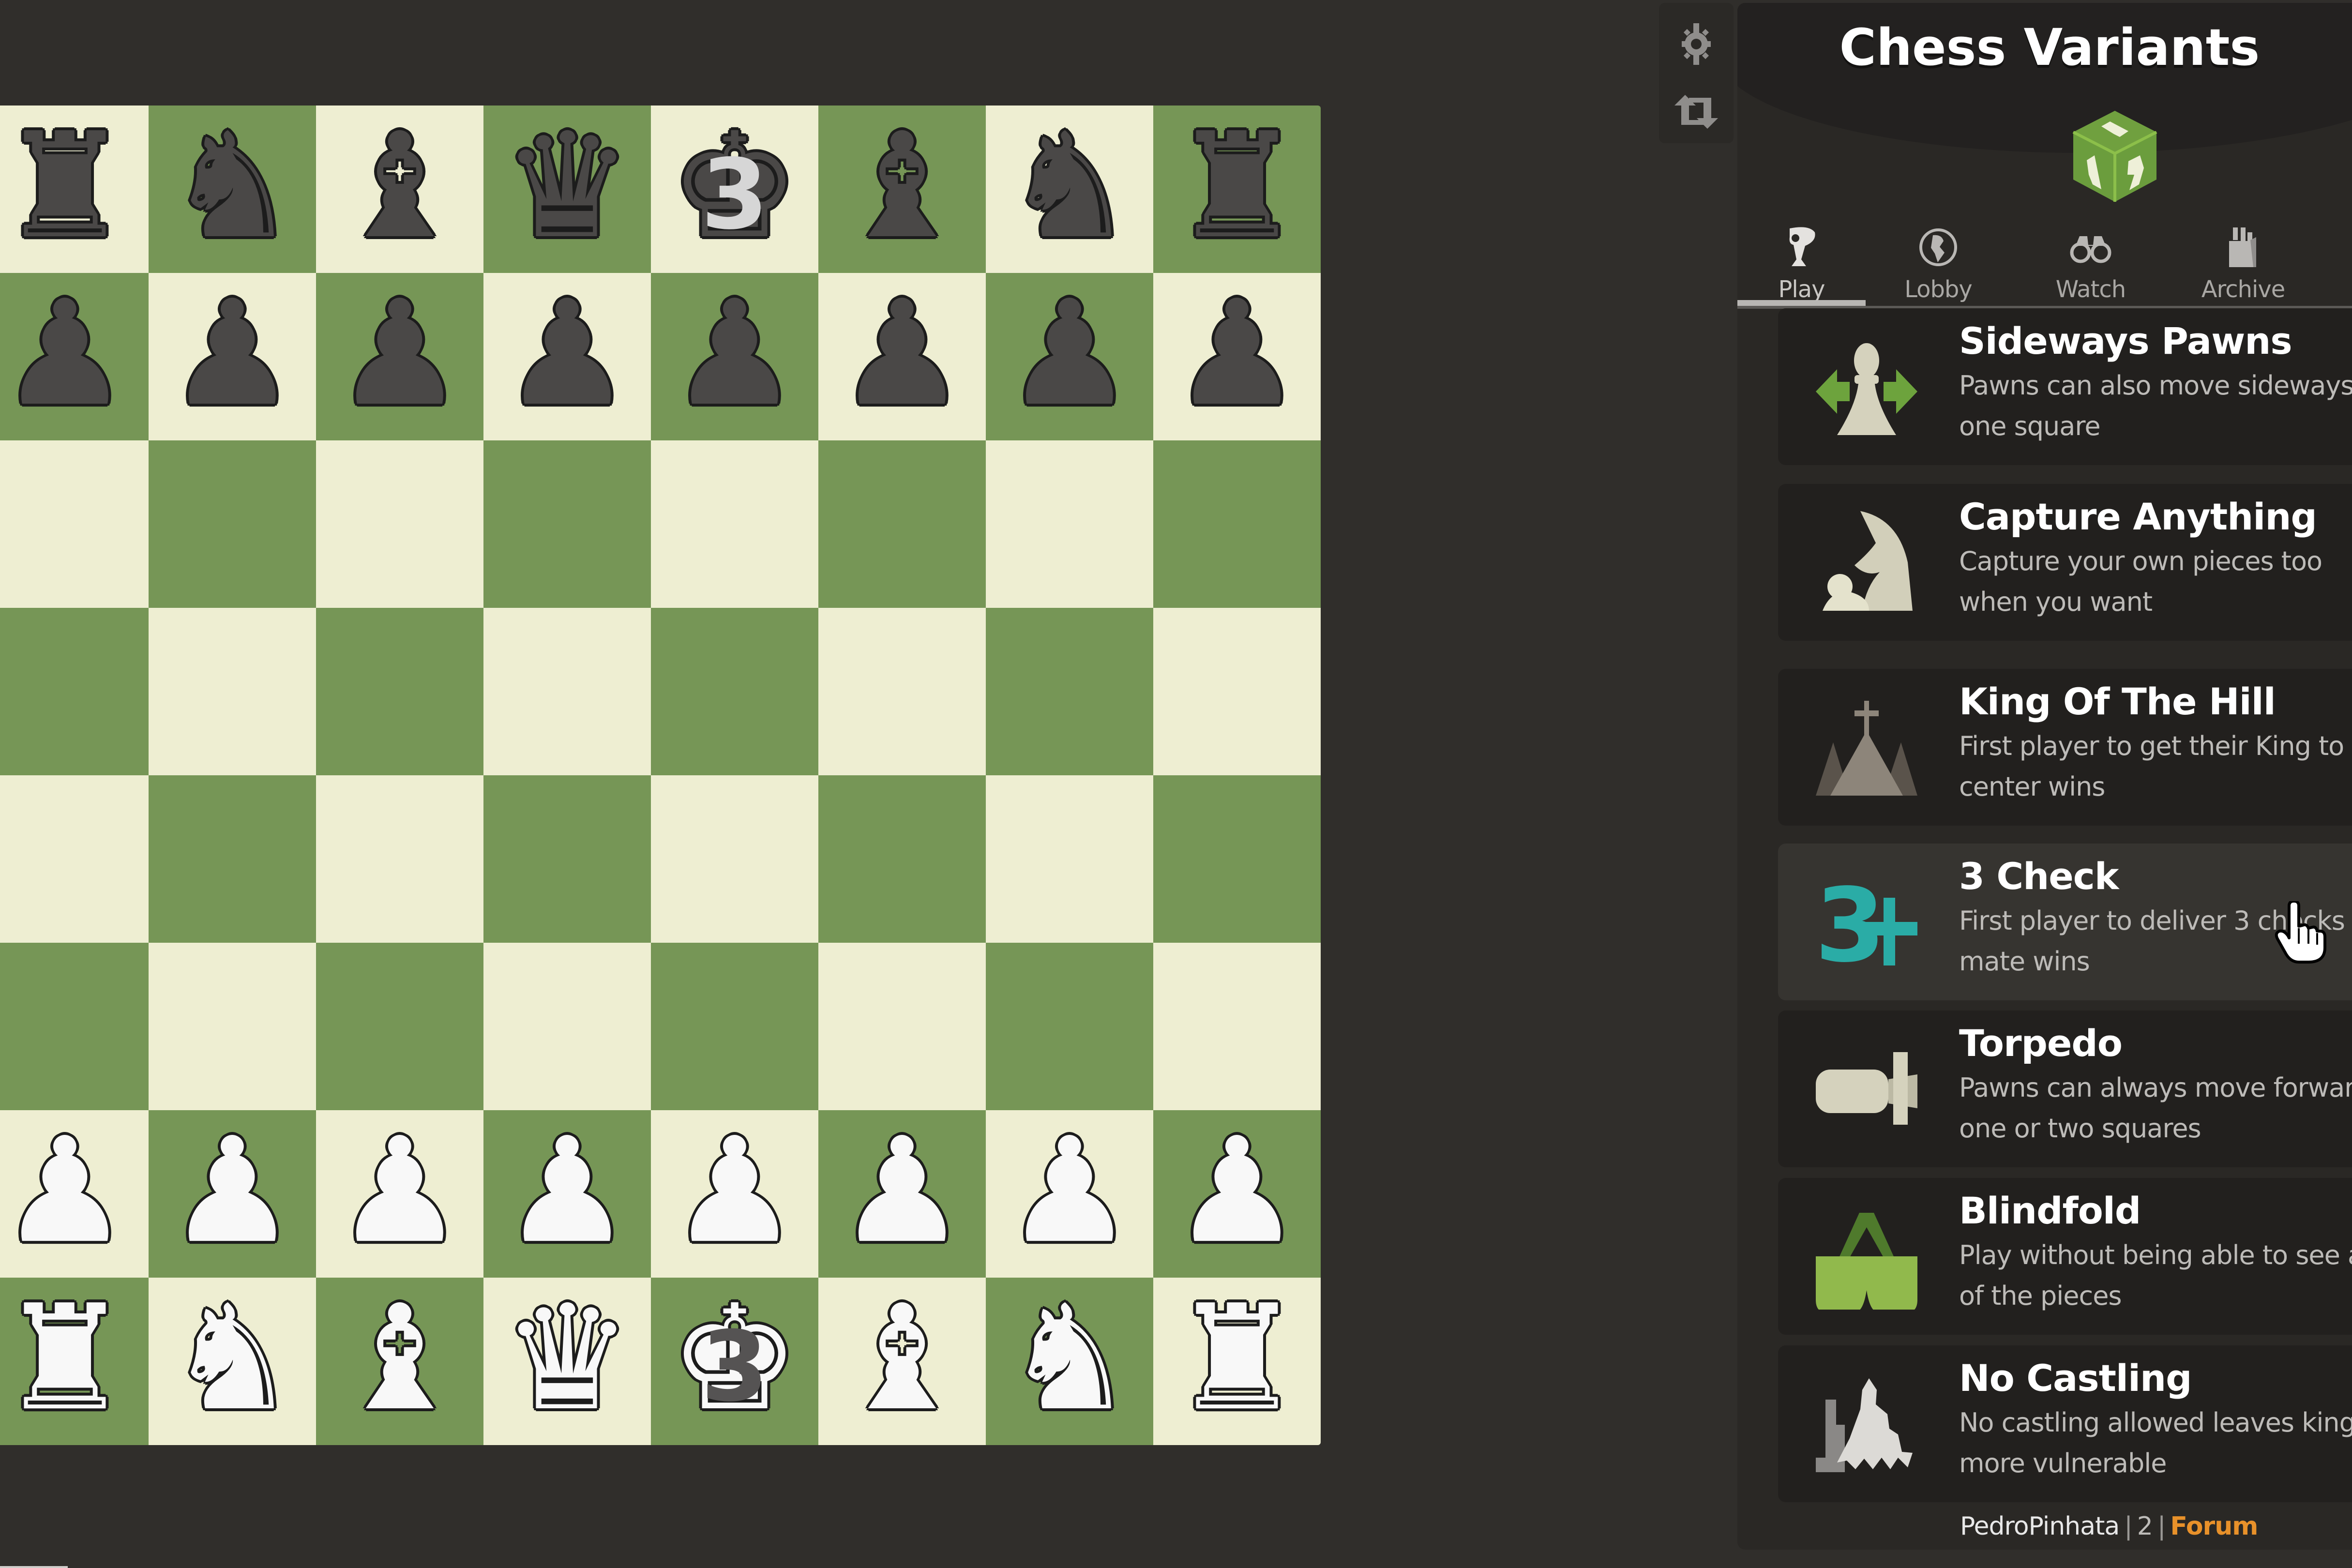 The height and width of the screenshot is (1568, 2352). I want to click on square-c7: ♟, so click(399, 356).